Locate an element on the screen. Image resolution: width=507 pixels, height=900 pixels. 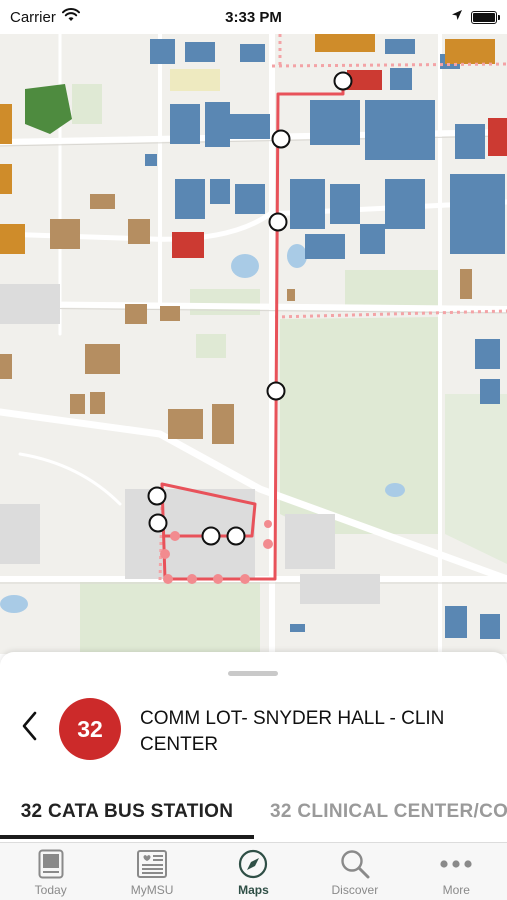
green-field-north is located at coordinates (392, 289).